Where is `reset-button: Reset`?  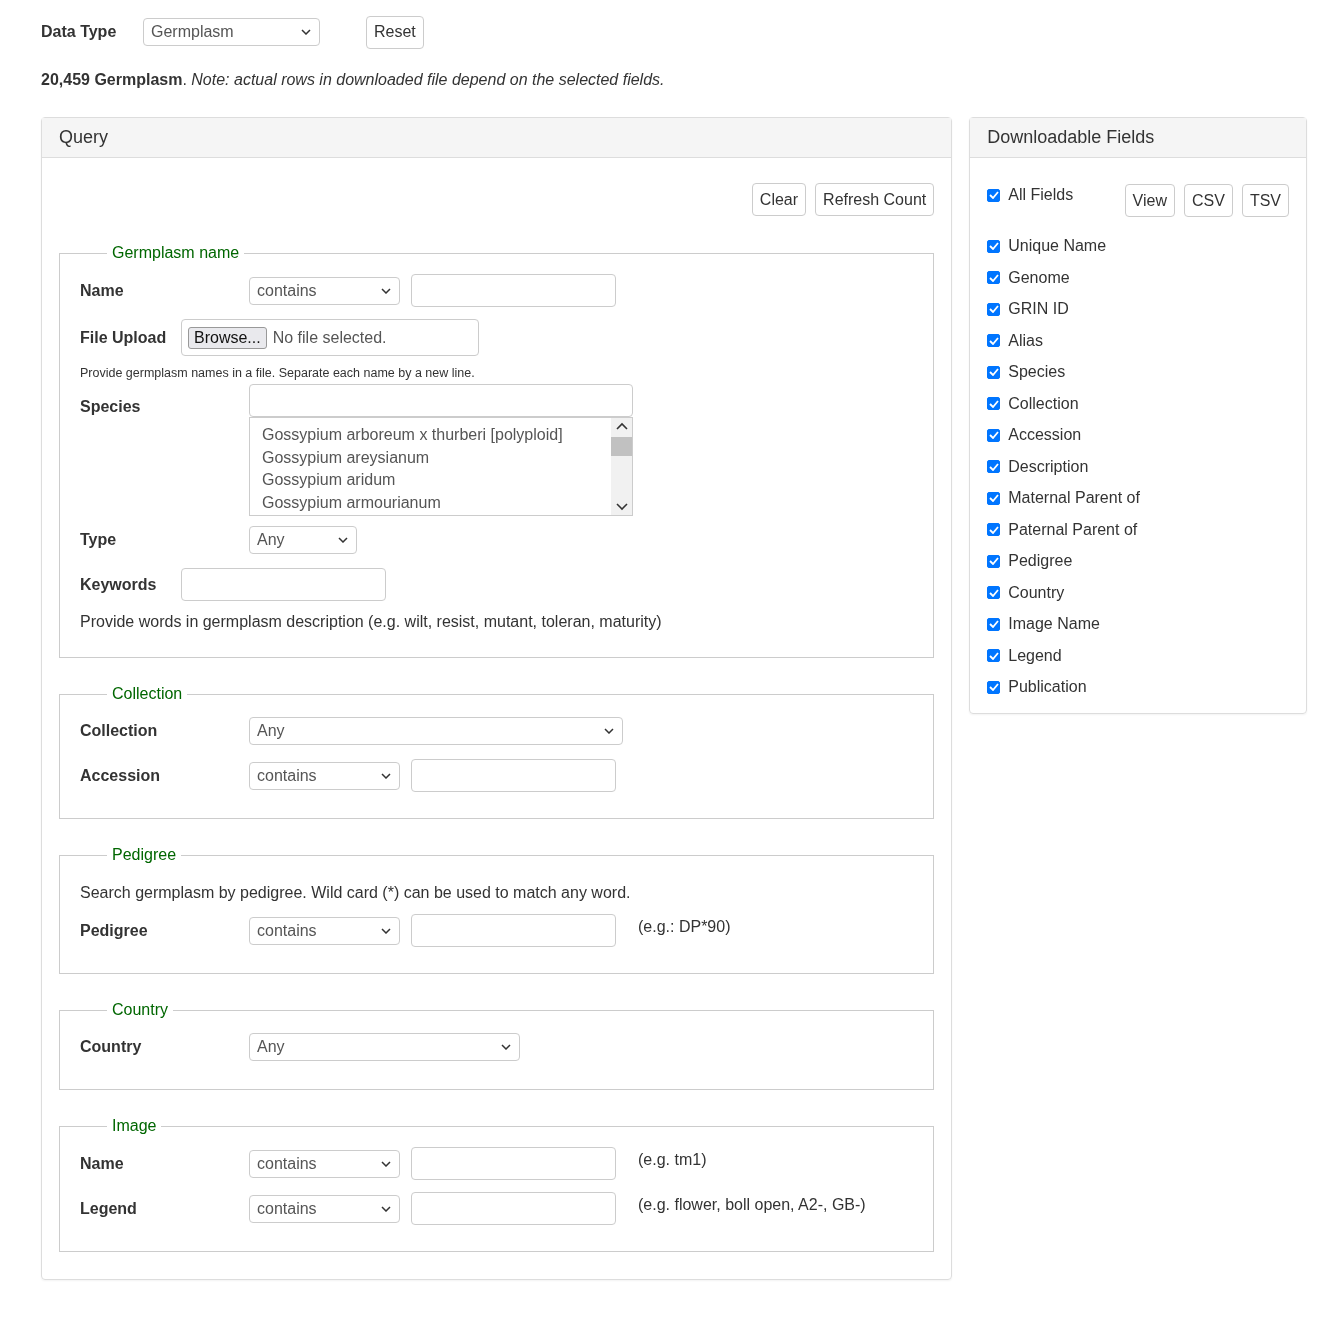
reset-button: Reset is located at coordinates (395, 32).